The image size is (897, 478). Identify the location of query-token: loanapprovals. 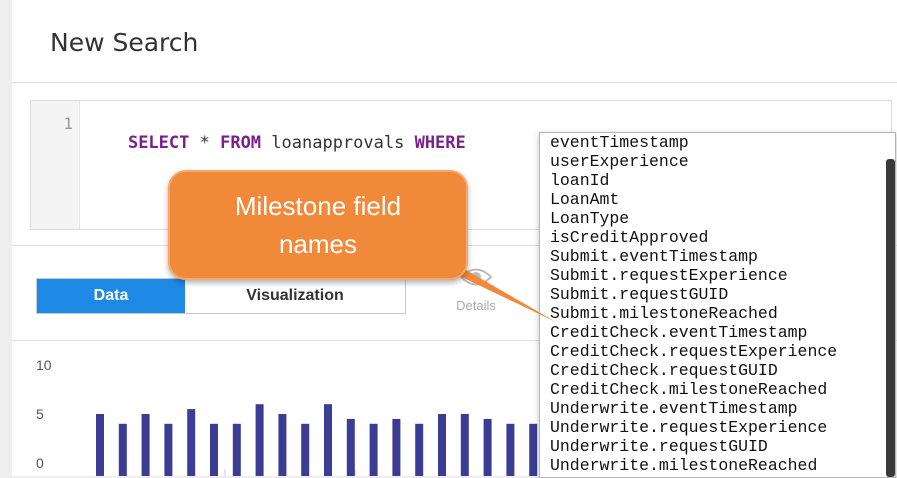
(338, 143).